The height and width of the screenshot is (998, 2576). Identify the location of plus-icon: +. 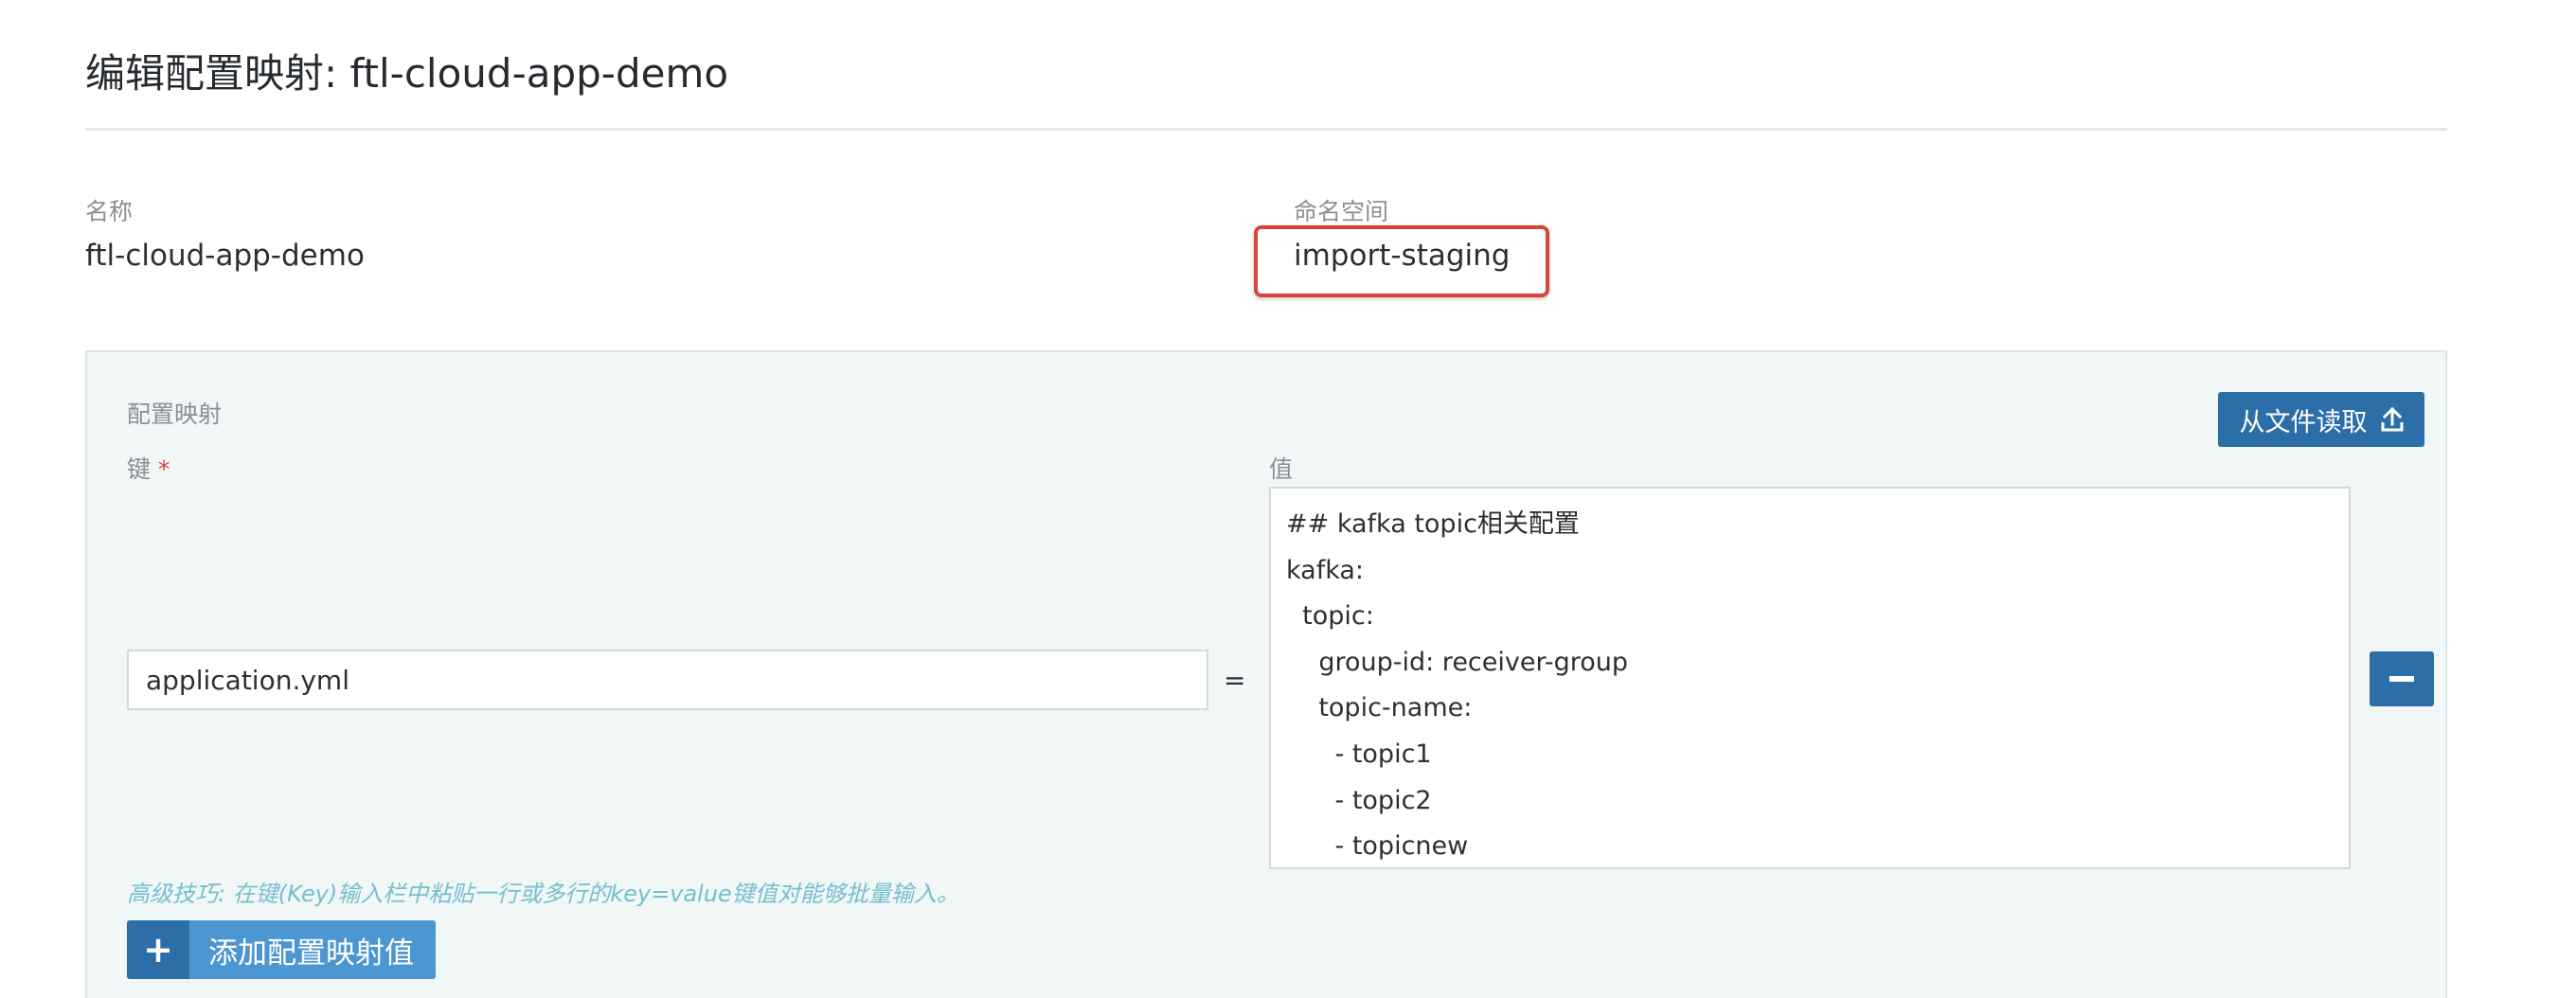
(158, 950).